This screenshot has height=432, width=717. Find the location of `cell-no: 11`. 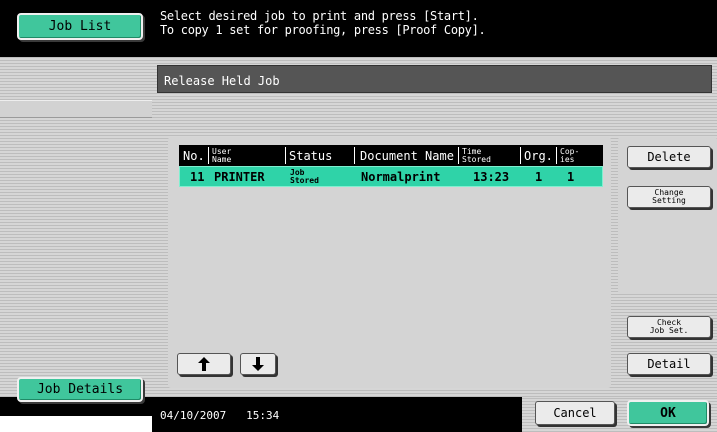

cell-no: 11 is located at coordinates (197, 176).